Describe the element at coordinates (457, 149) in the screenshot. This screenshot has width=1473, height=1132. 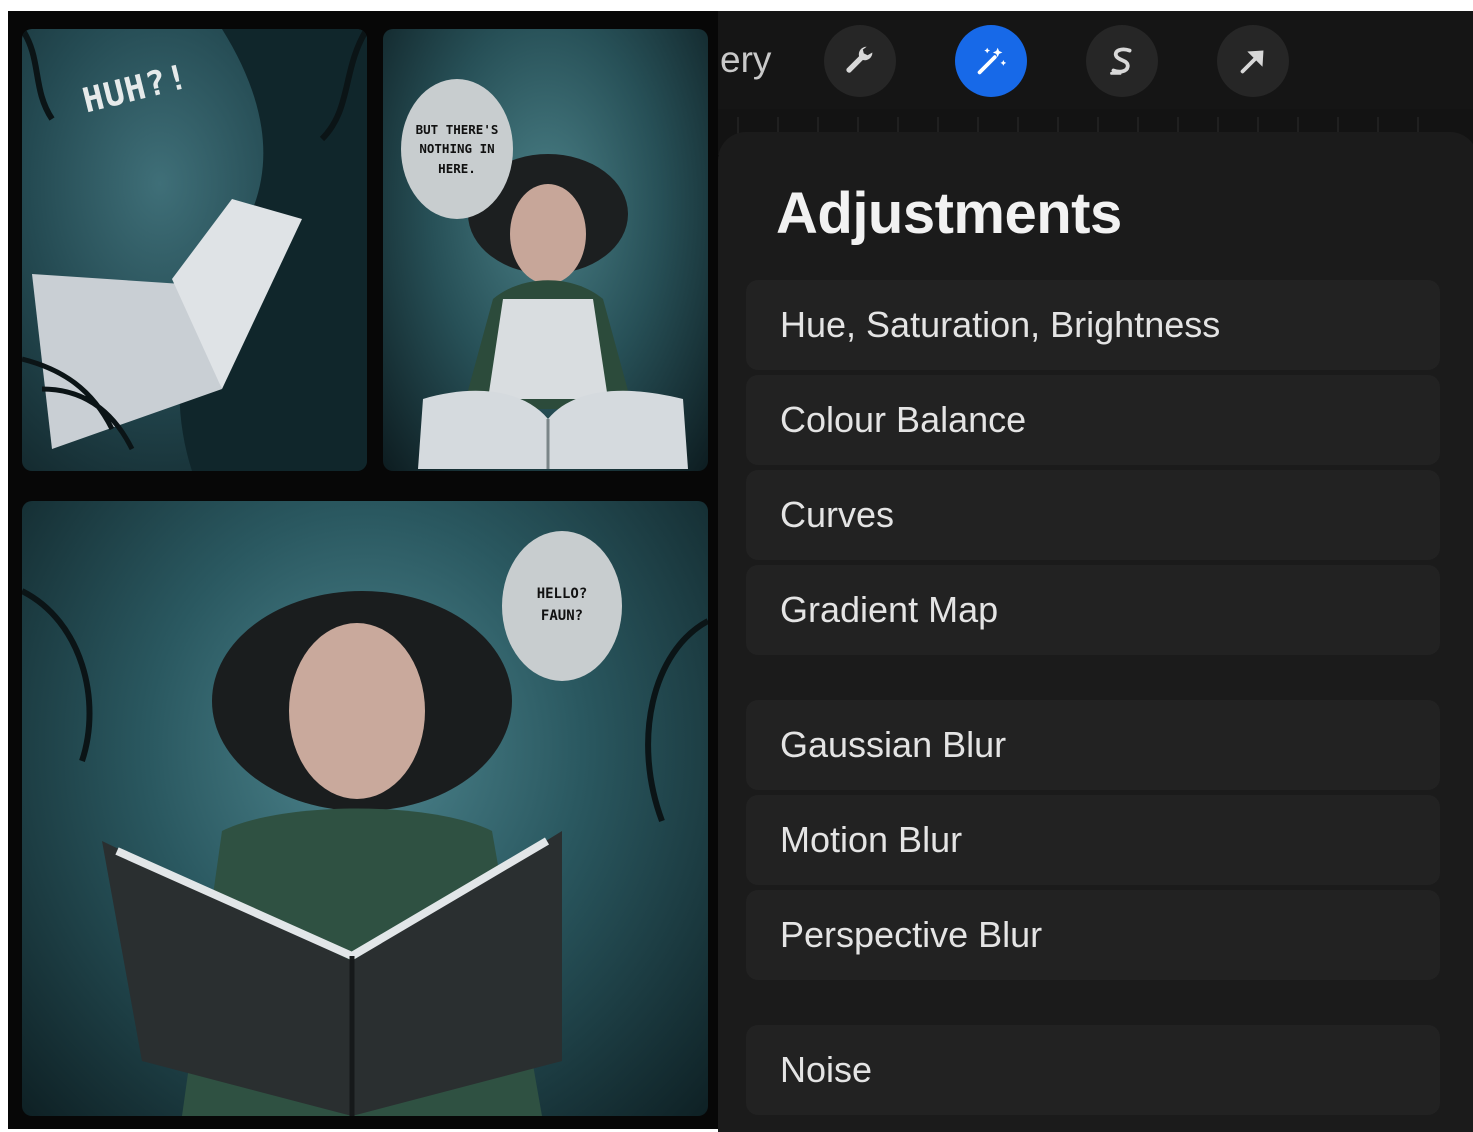
I see `speech-balloon-1: BUT THERE'S NOTHING IN HERE.` at that location.